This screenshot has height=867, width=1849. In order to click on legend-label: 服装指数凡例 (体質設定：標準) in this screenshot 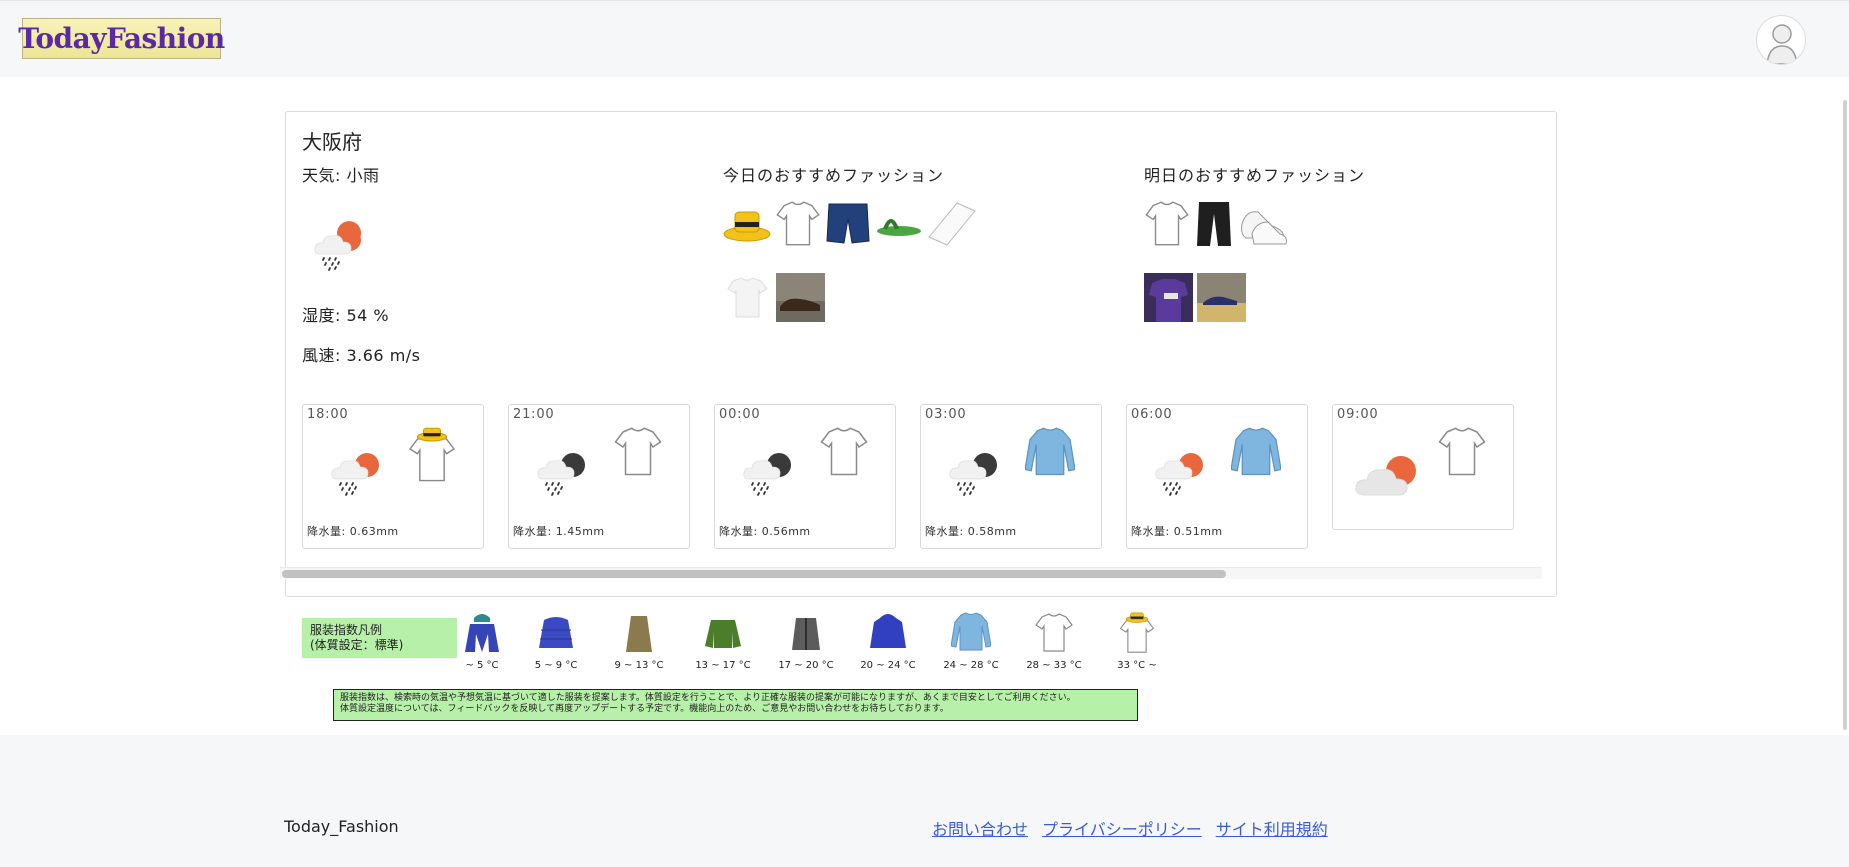, I will do `click(379, 638)`.